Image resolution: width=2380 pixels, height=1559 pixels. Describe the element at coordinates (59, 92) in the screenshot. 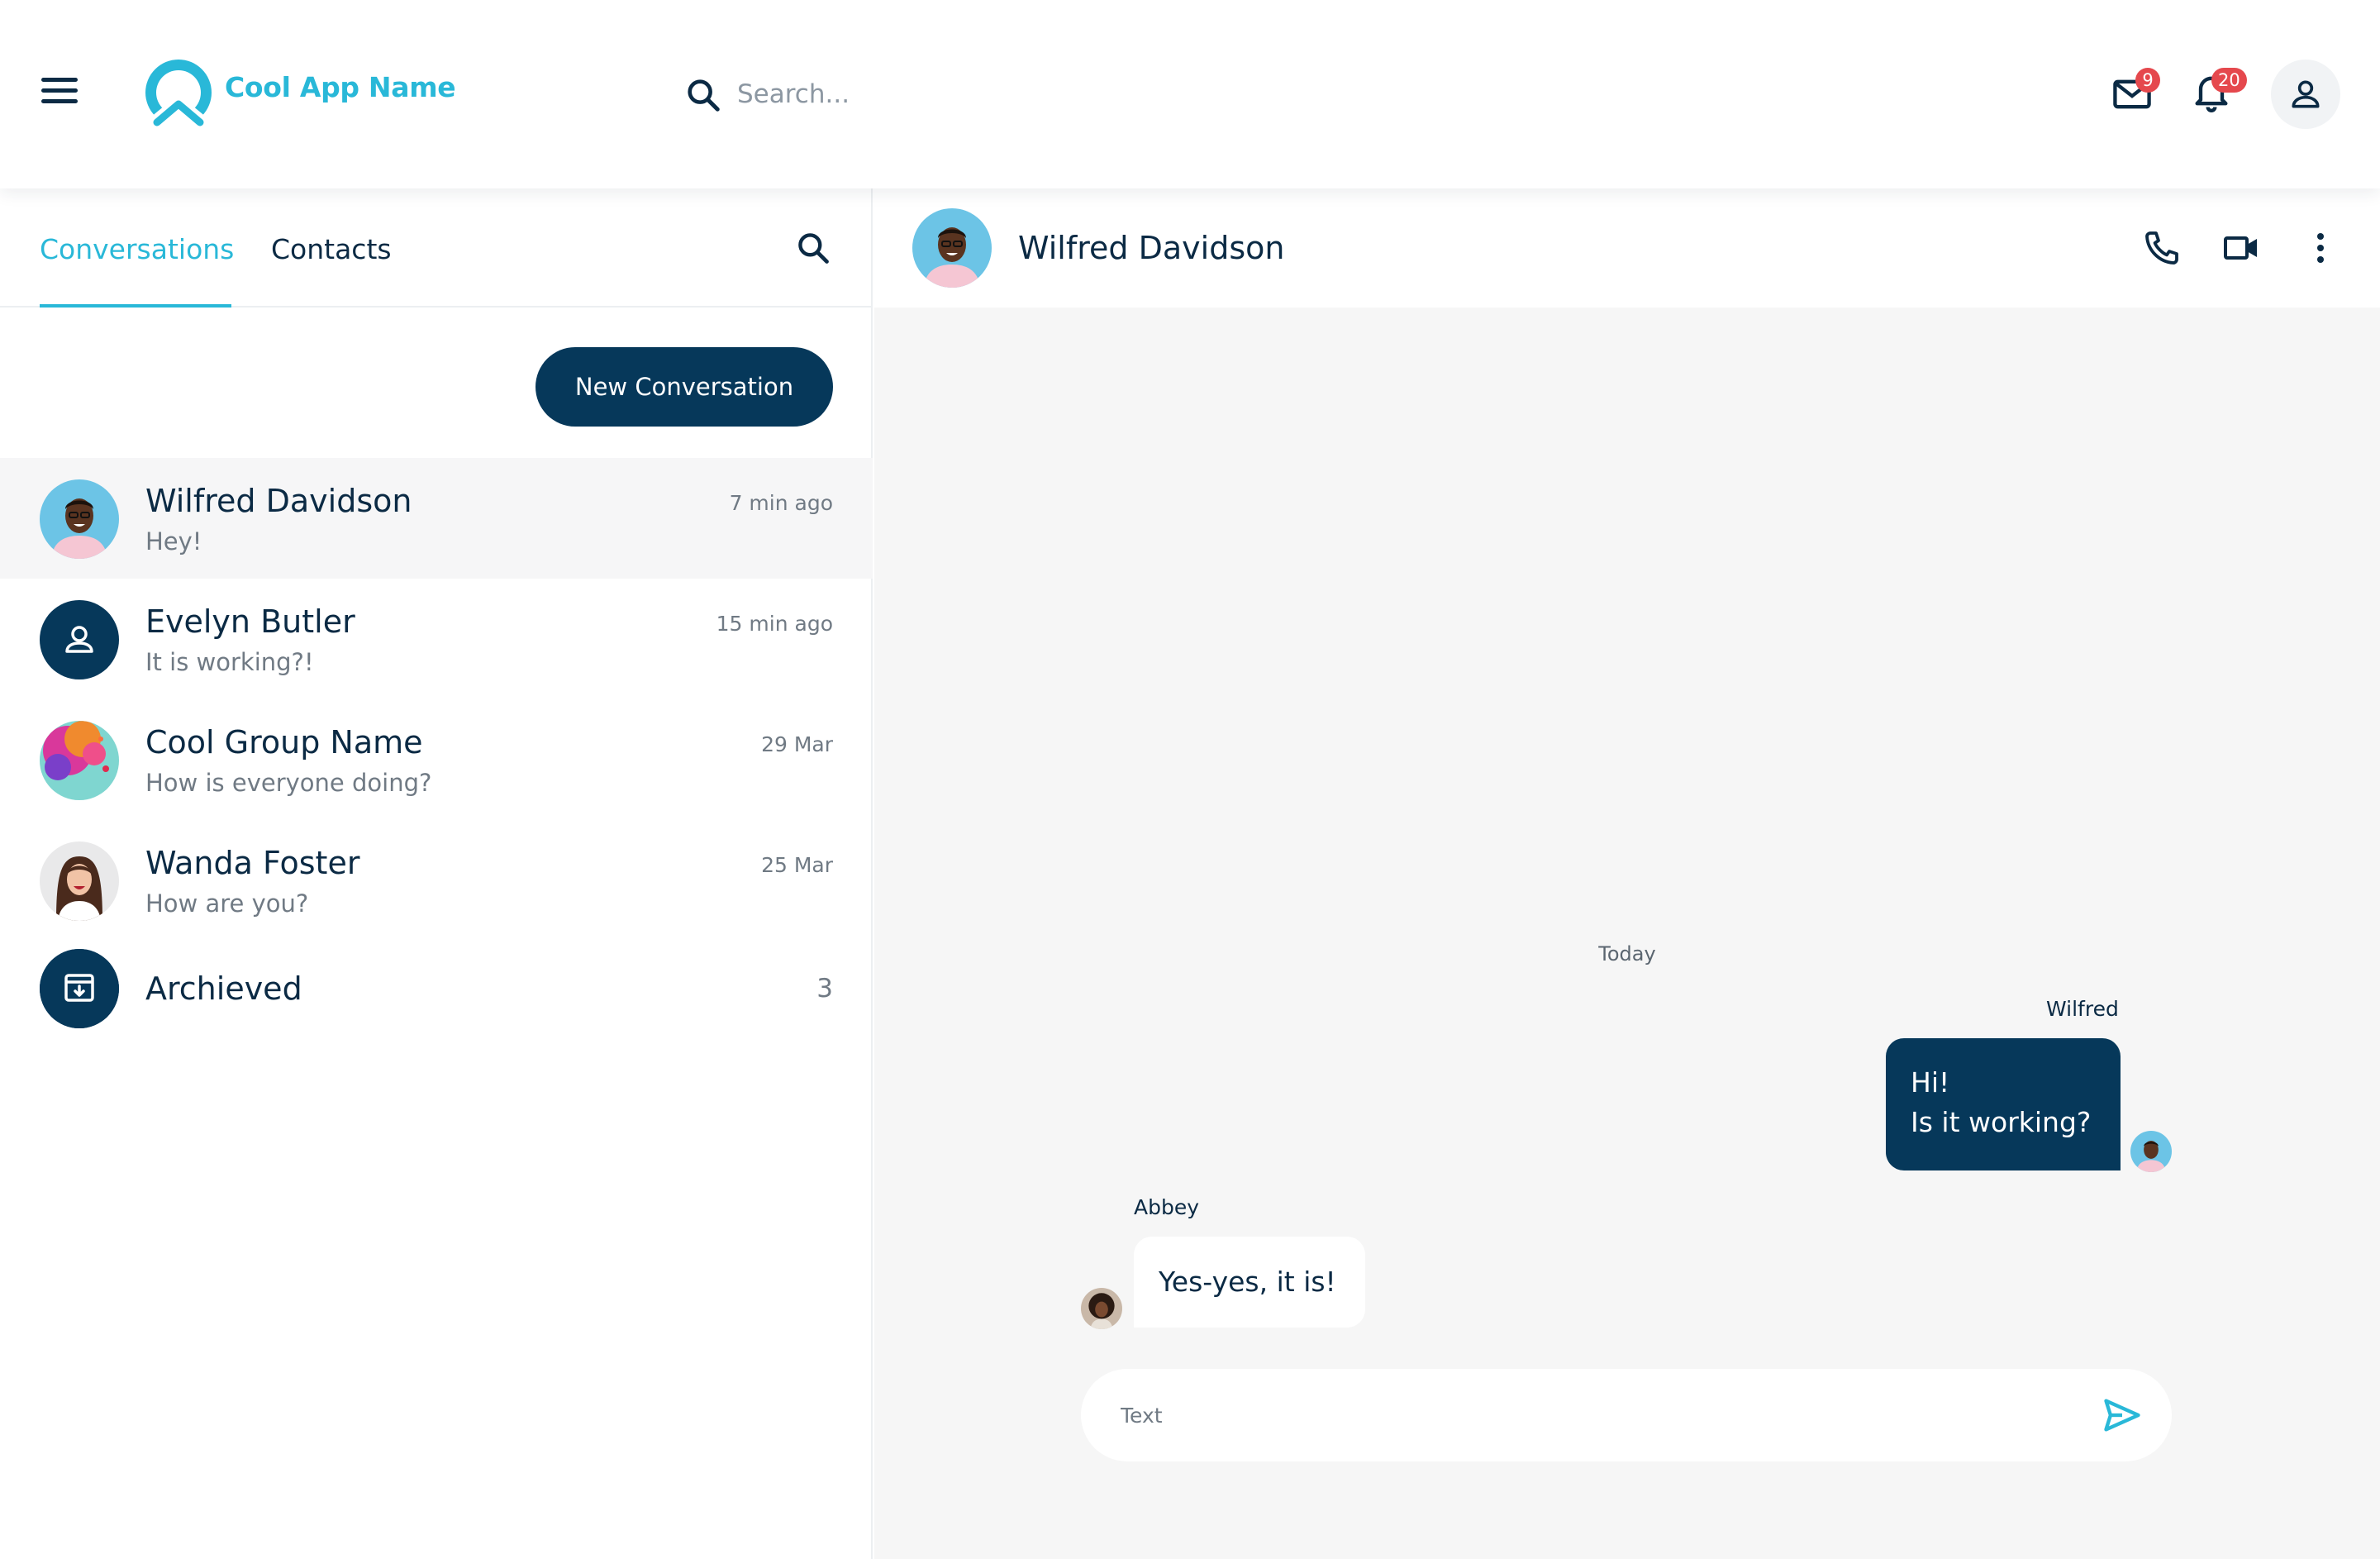

I see `menu-icon` at that location.